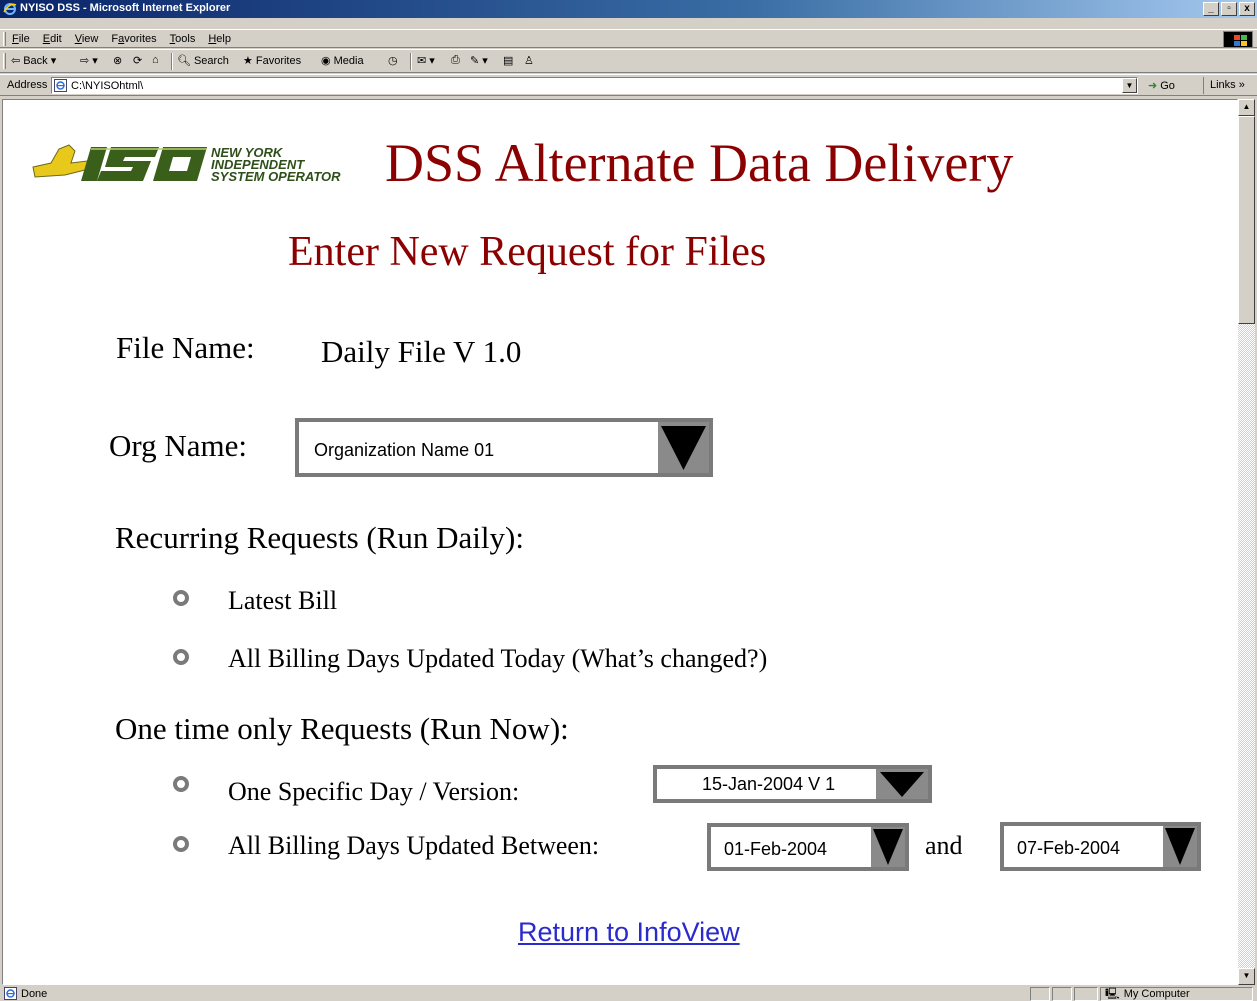 This screenshot has width=1257, height=1001. I want to click on maximize-button: ▫, so click(1229, 9).